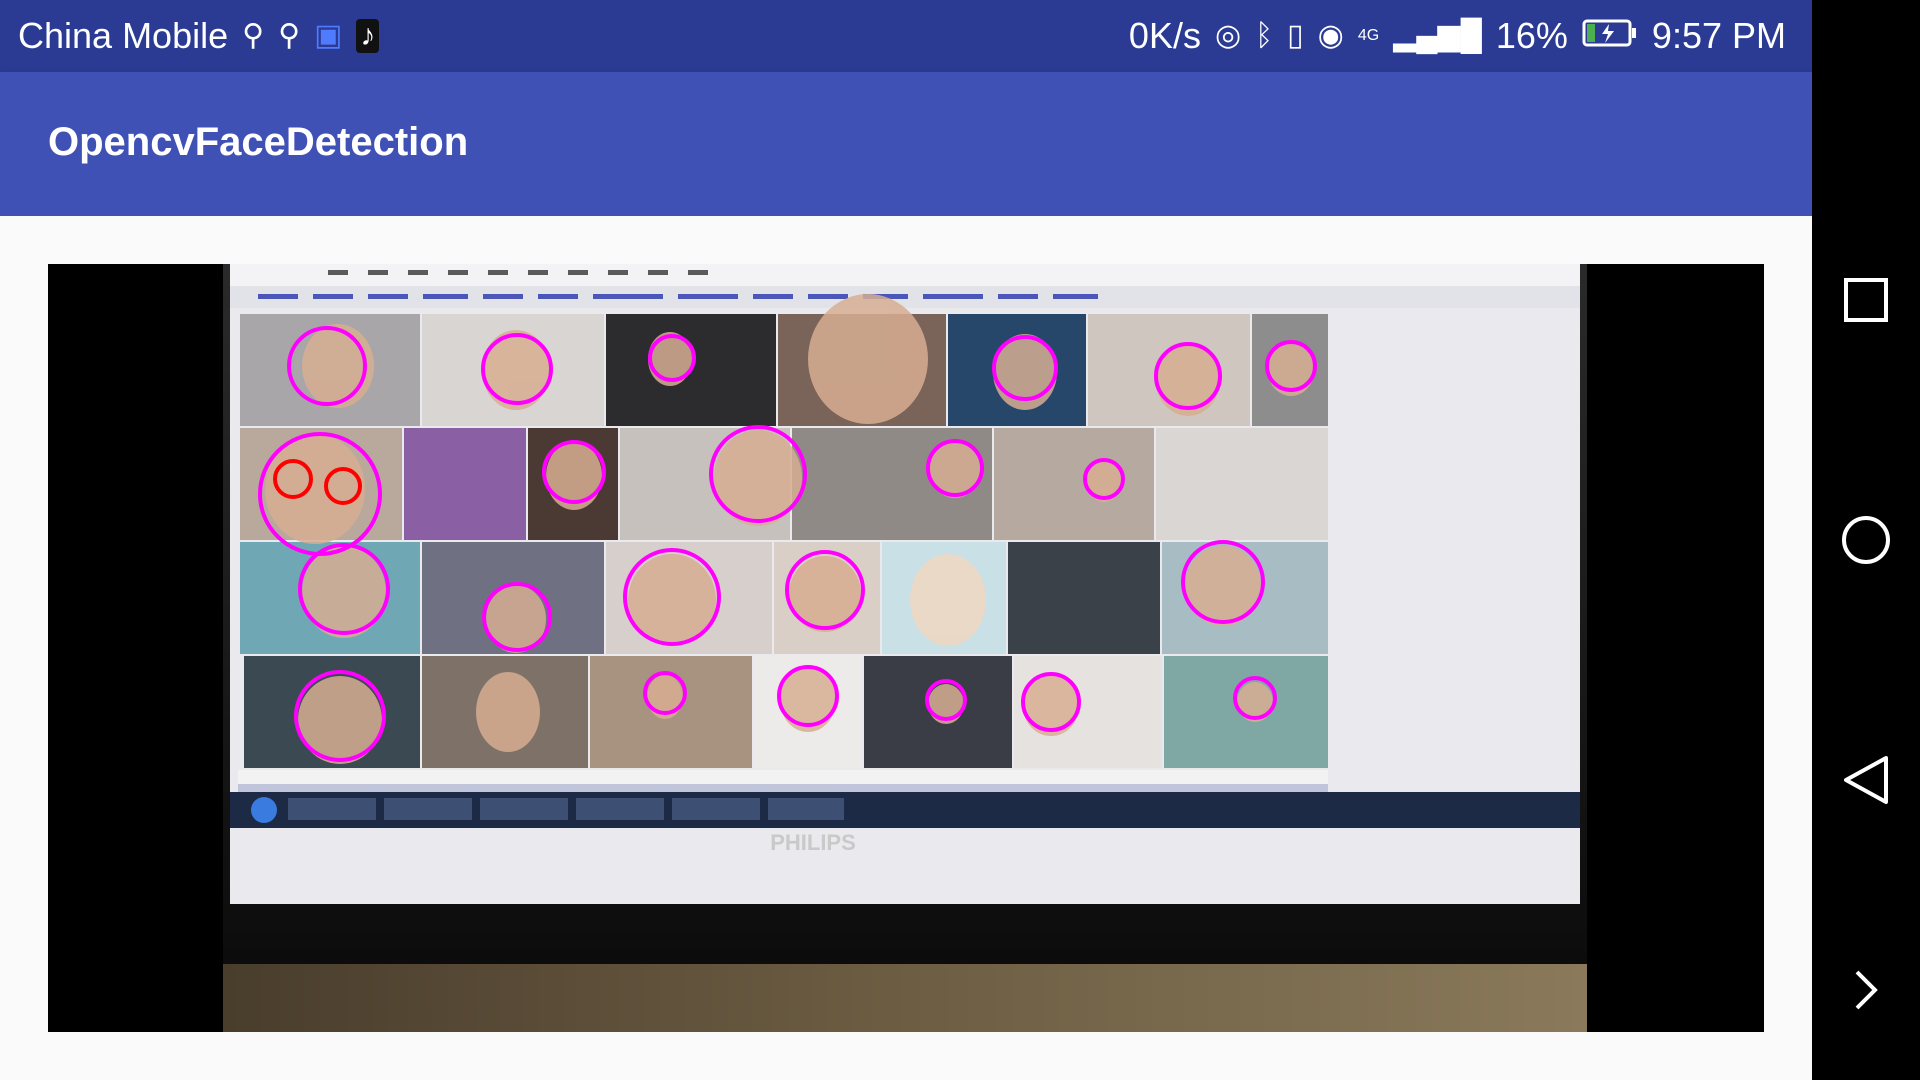 The image size is (1920, 1080). What do you see at coordinates (813, 842) in the screenshot?
I see `monitor-brand: PHILIPS` at bounding box center [813, 842].